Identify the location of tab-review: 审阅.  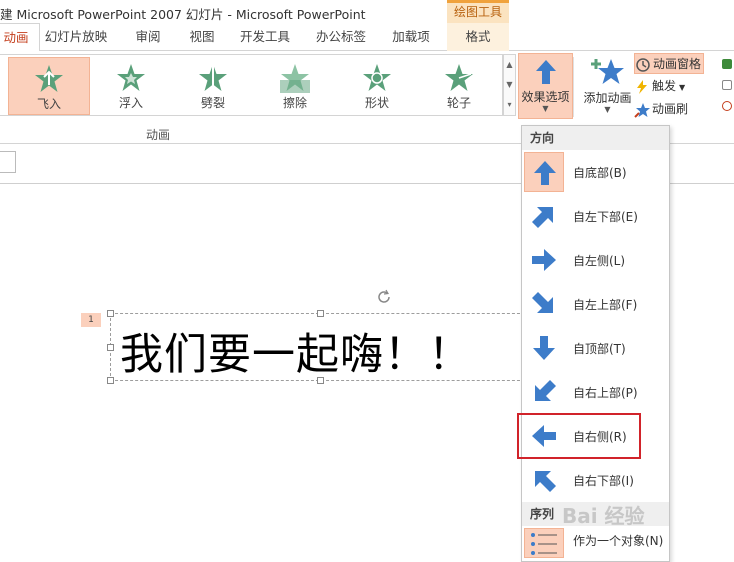
(148, 37).